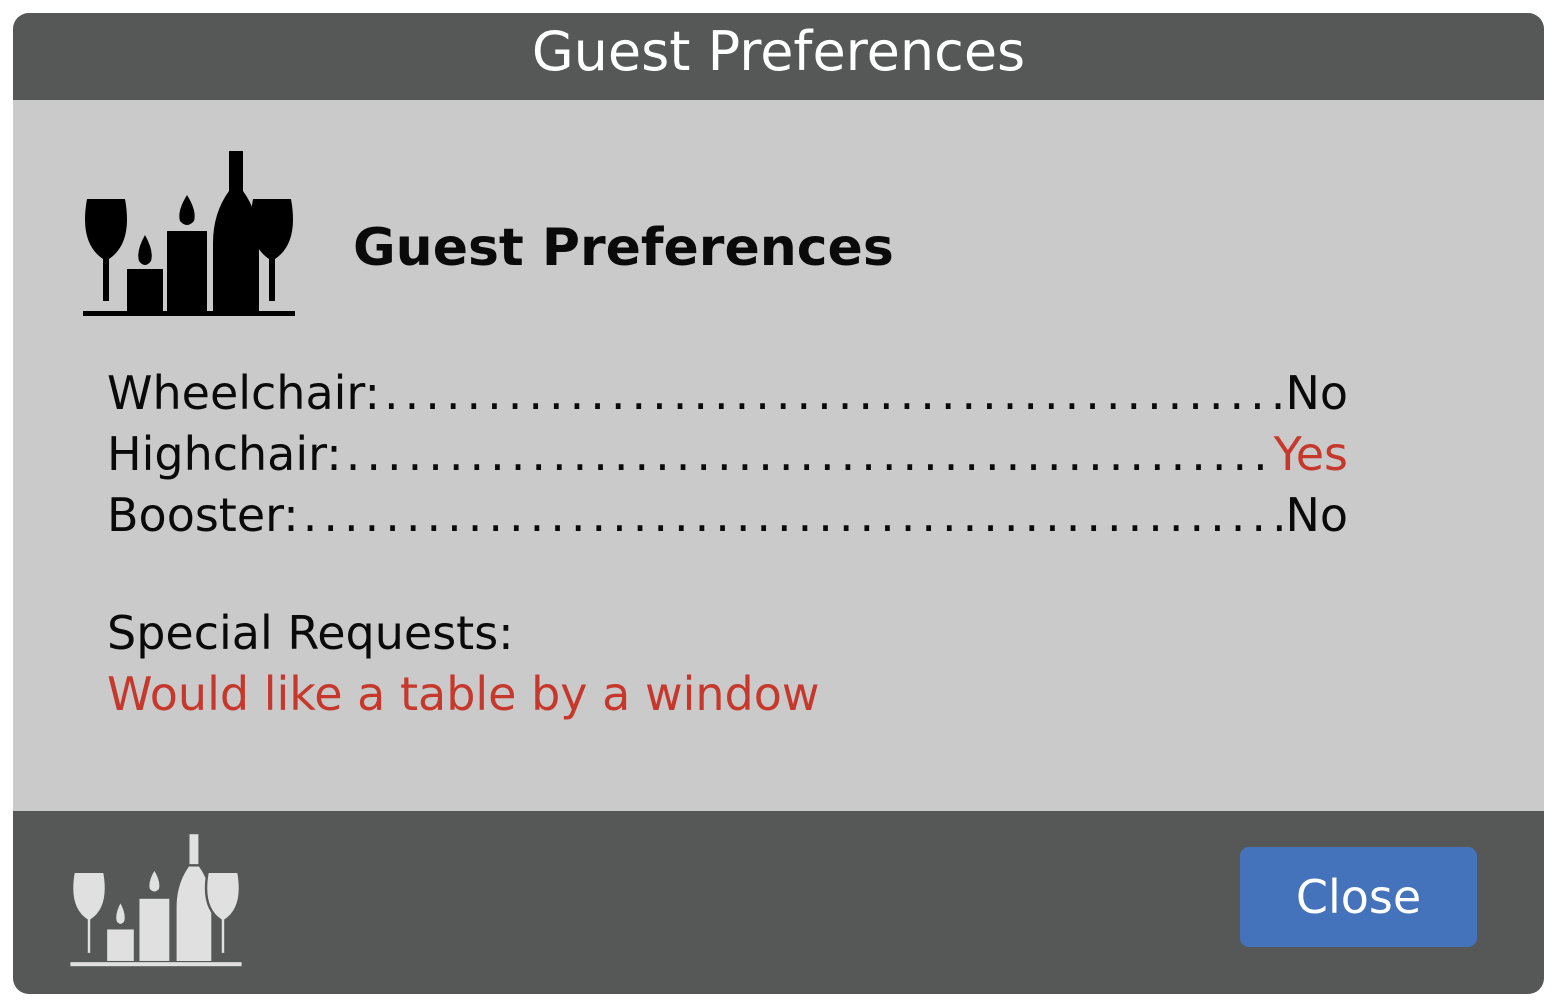 Image resolution: width=1557 pixels, height=1007 pixels. Describe the element at coordinates (778, 56) in the screenshot. I see `dialog-title: Guest Preferences` at that location.